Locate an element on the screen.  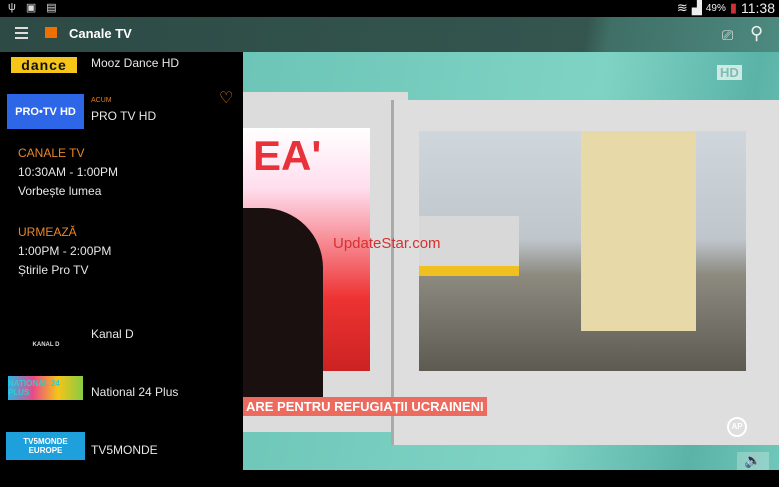
channel-item-national-24: NATIONAL 24 PLUS National 24 Plus is located at coordinates (121, 391).